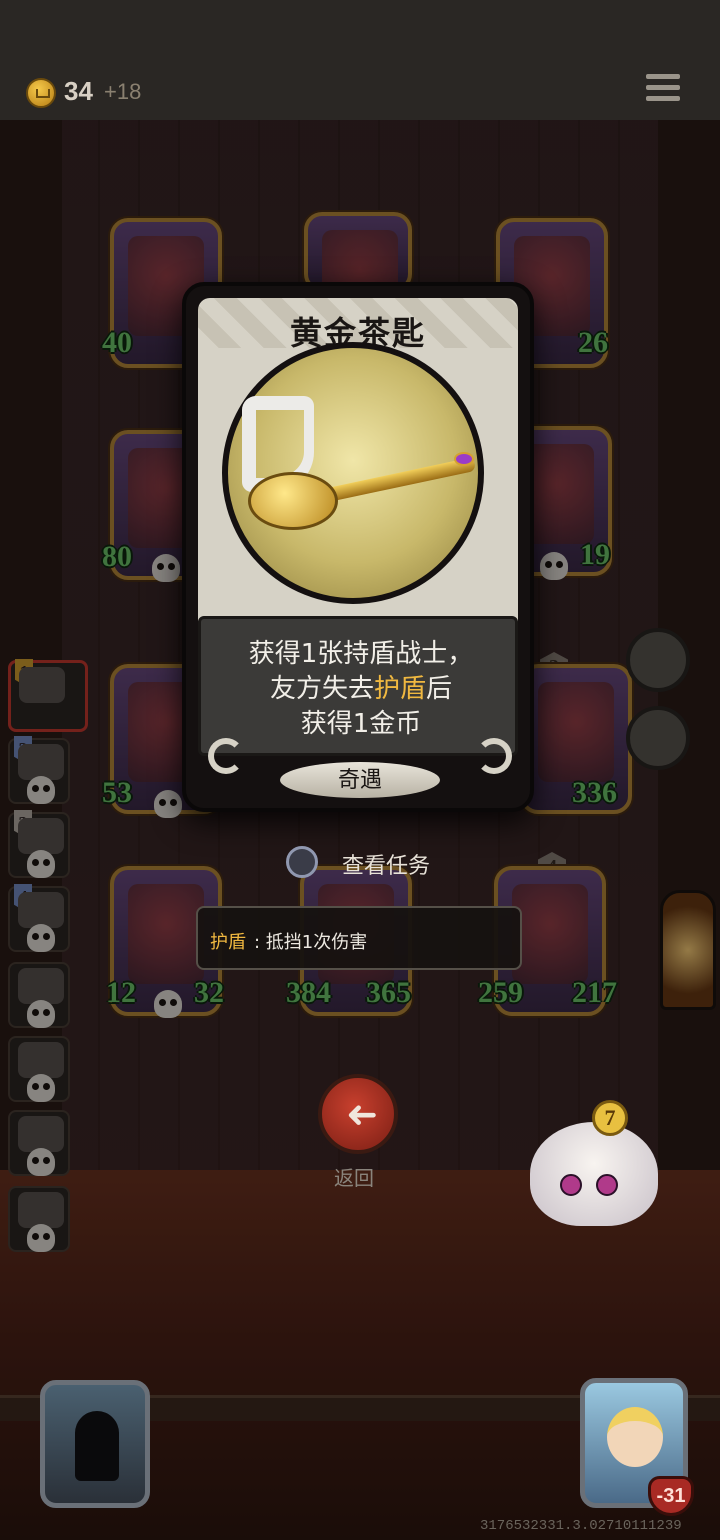  I want to click on right-swirl-ornament, so click(494, 756).